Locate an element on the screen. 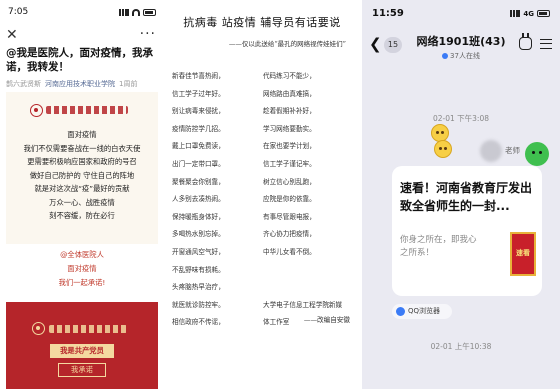 Image resolution: width=560 pixels, height=389 pixels. qq-browser-icon is located at coordinates (400, 311).